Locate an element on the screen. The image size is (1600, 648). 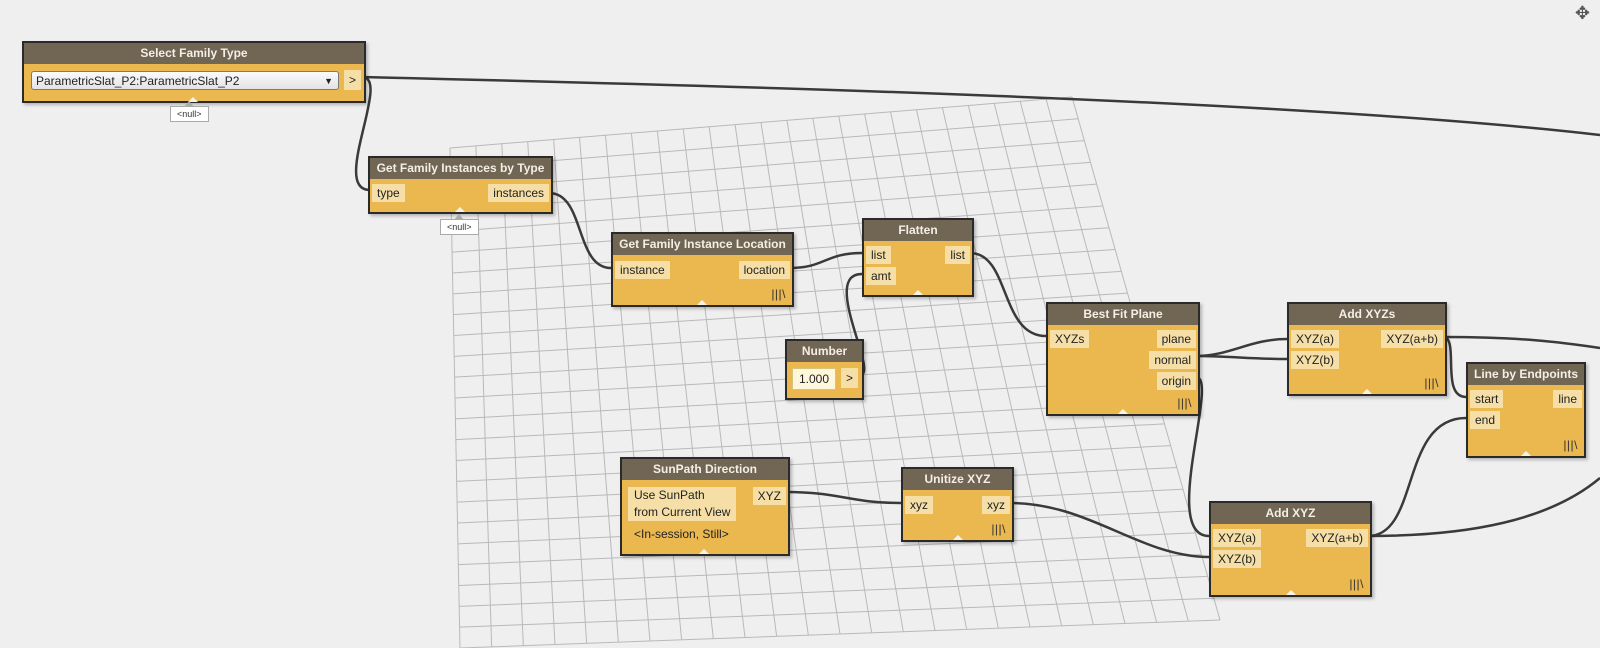
input-port-xyzs: XYZs is located at coordinates (1070, 339).